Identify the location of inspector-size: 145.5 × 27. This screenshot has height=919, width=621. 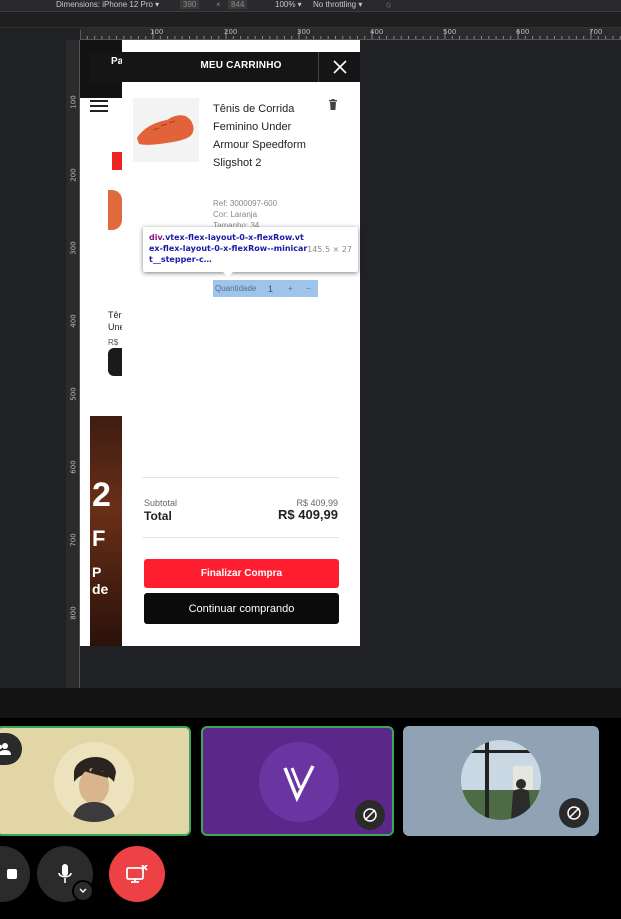
(329, 249).